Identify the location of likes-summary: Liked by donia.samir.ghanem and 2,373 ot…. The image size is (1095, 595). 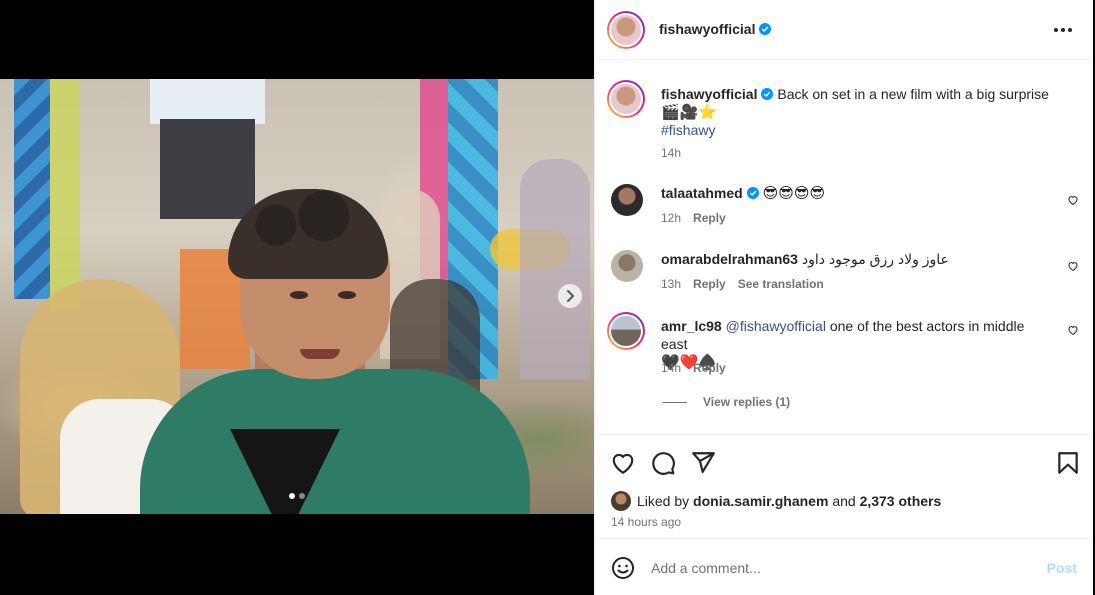
(776, 501).